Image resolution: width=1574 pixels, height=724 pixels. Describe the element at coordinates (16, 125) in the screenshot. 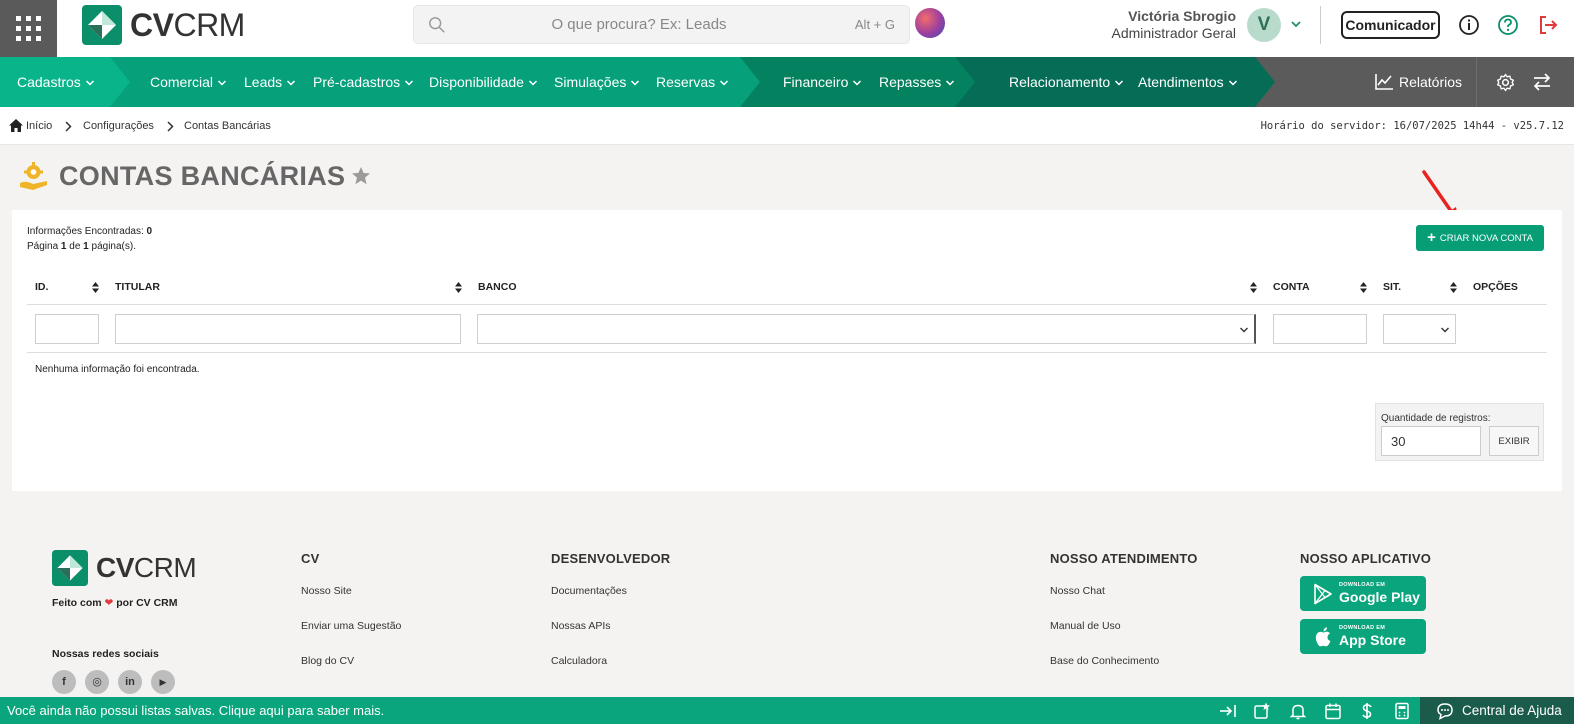

I see `home-icon` at that location.